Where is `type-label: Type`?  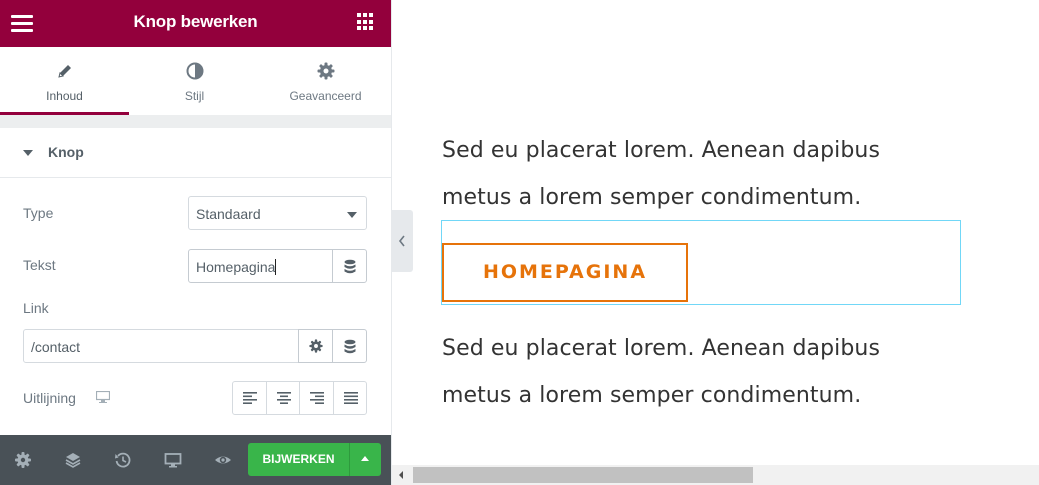
type-label: Type is located at coordinates (38, 213).